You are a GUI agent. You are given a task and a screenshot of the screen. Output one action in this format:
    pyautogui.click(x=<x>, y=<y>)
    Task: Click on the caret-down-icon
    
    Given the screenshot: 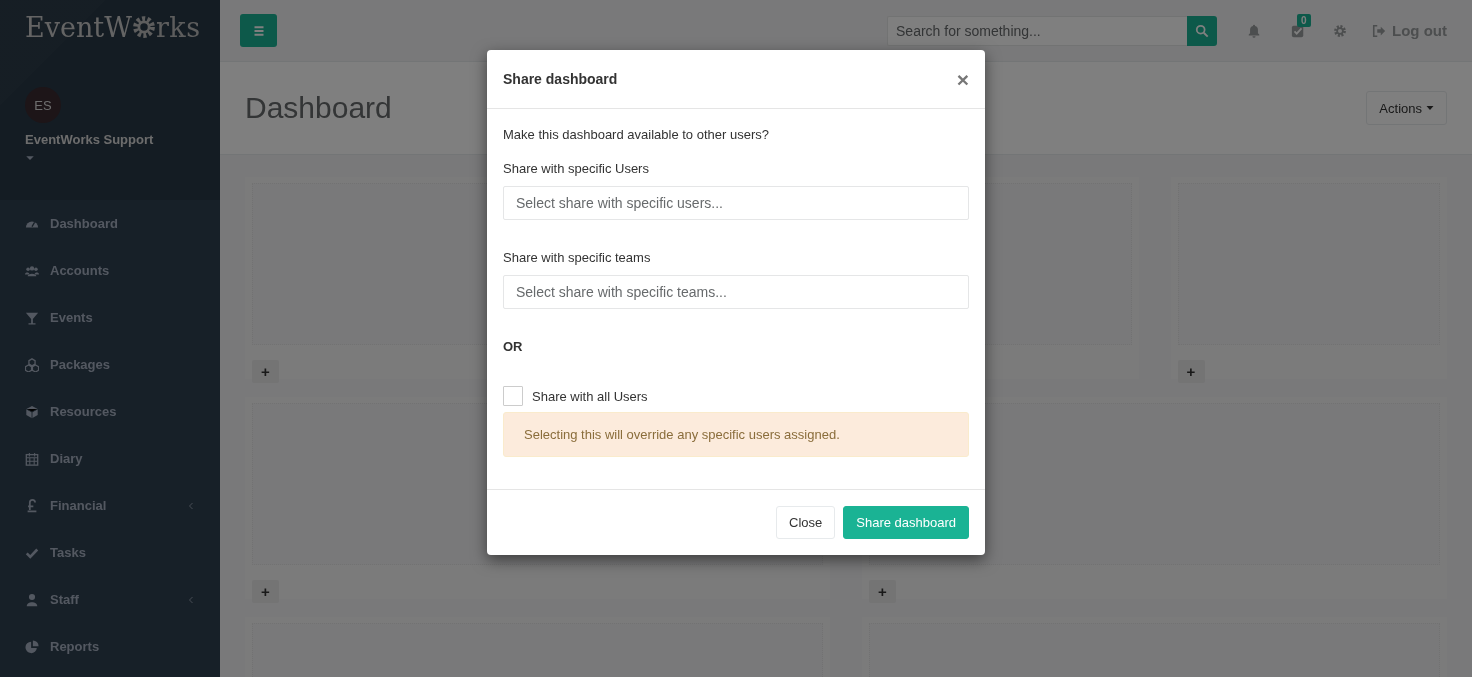 What is the action you would take?
    pyautogui.click(x=1430, y=108)
    